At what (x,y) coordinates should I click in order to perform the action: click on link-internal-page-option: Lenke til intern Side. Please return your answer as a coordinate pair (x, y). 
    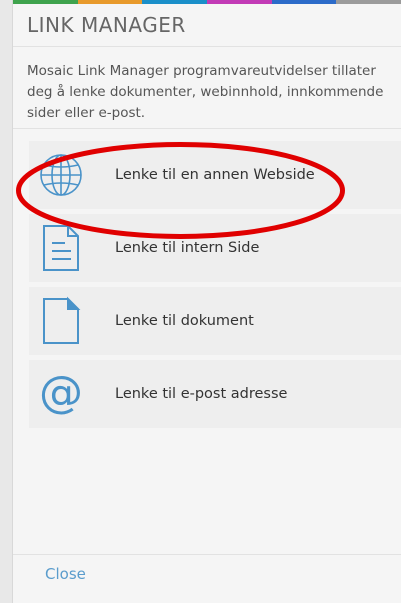
    Looking at the image, I should click on (215, 248).